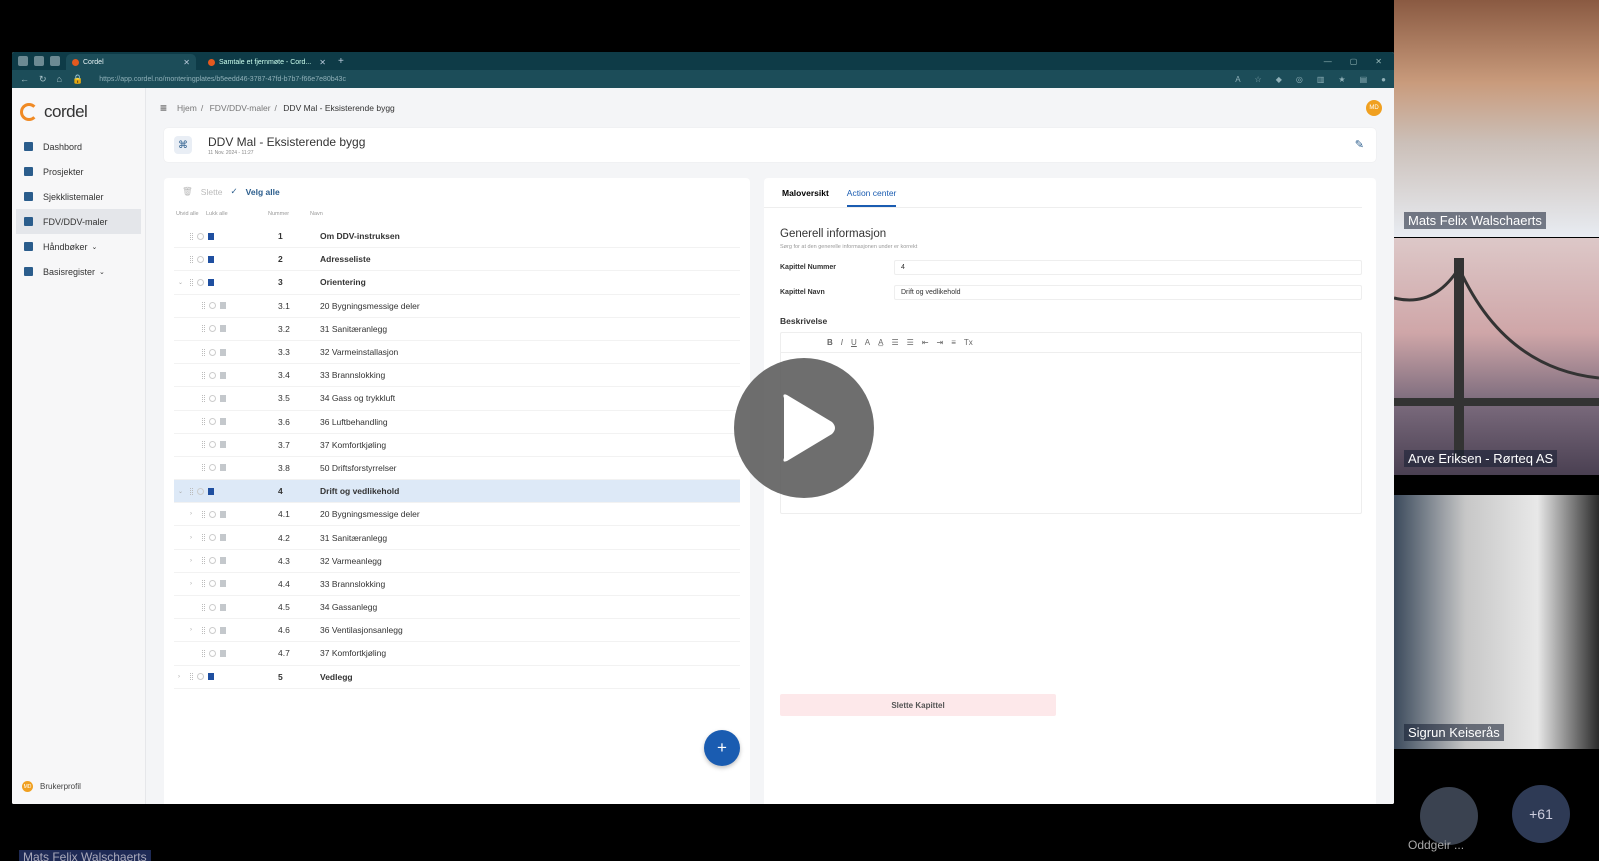 The height and width of the screenshot is (861, 1599). Describe the element at coordinates (1328, 61) in the screenshot. I see `minimize-icon: —` at that location.